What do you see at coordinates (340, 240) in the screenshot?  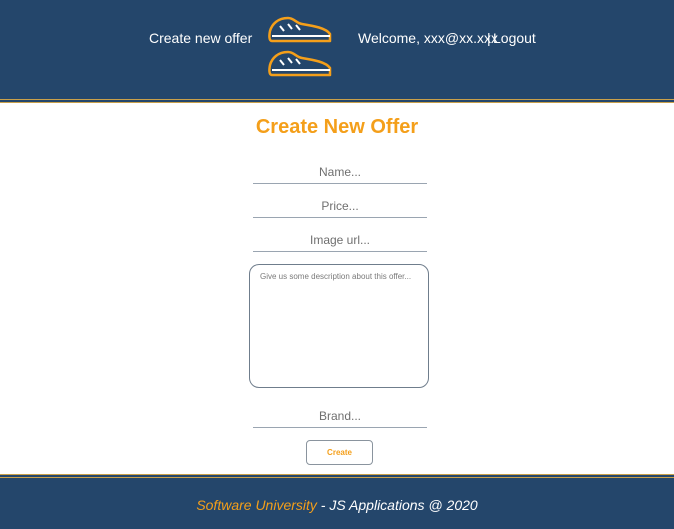 I see `image-url-input` at bounding box center [340, 240].